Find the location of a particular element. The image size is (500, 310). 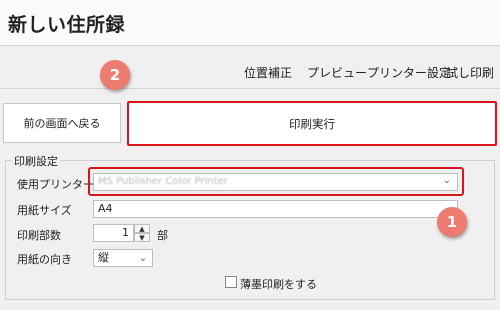

menu-item-preview: プレビュー is located at coordinates (337, 72).